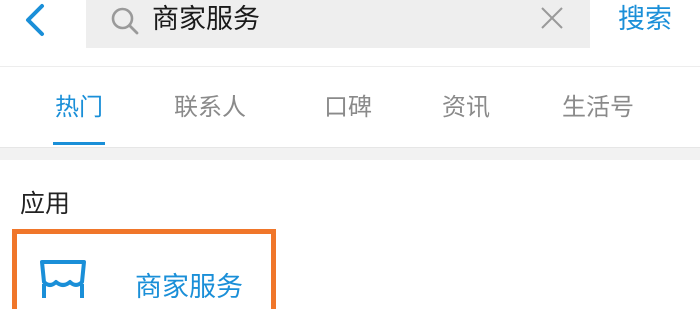 The width and height of the screenshot is (700, 309). I want to click on section-title-apps: 应用, so click(45, 203).